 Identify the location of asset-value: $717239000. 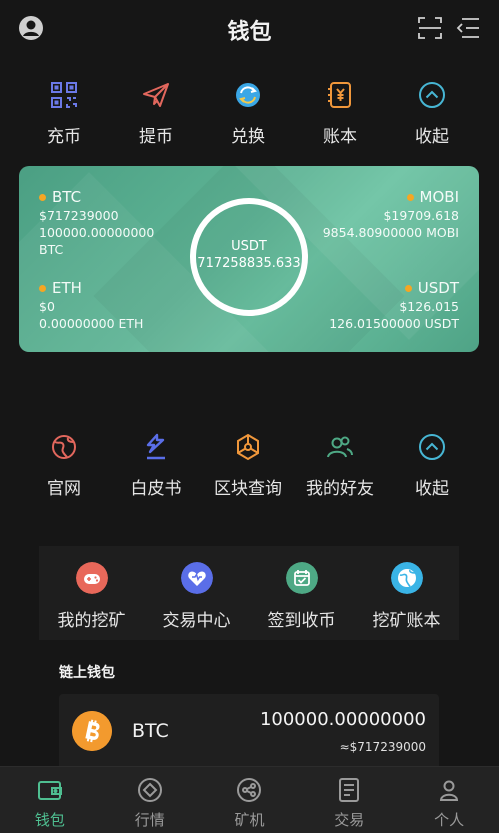
(79, 215).